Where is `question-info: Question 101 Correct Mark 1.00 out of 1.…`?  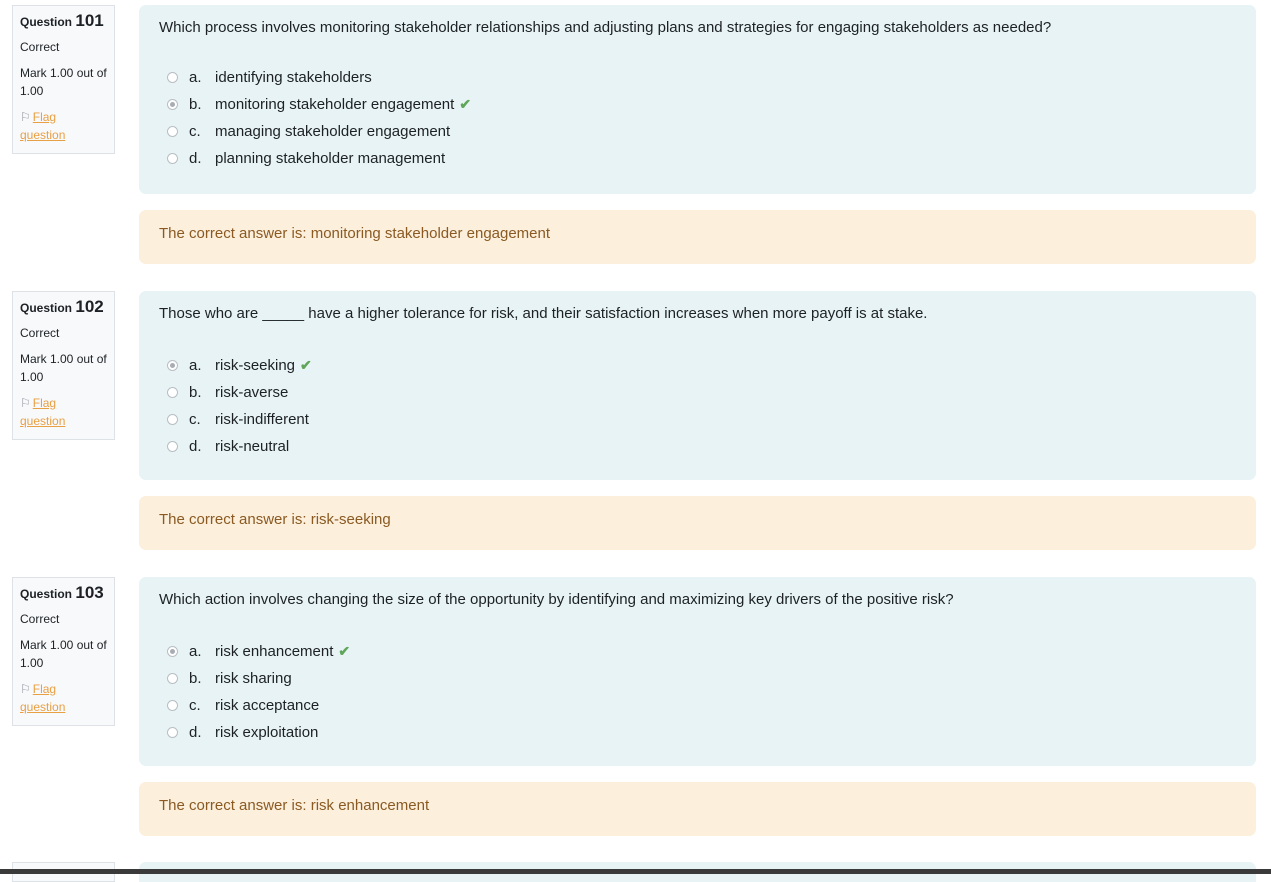 question-info: Question 101 Correct Mark 1.00 out of 1.… is located at coordinates (63, 79).